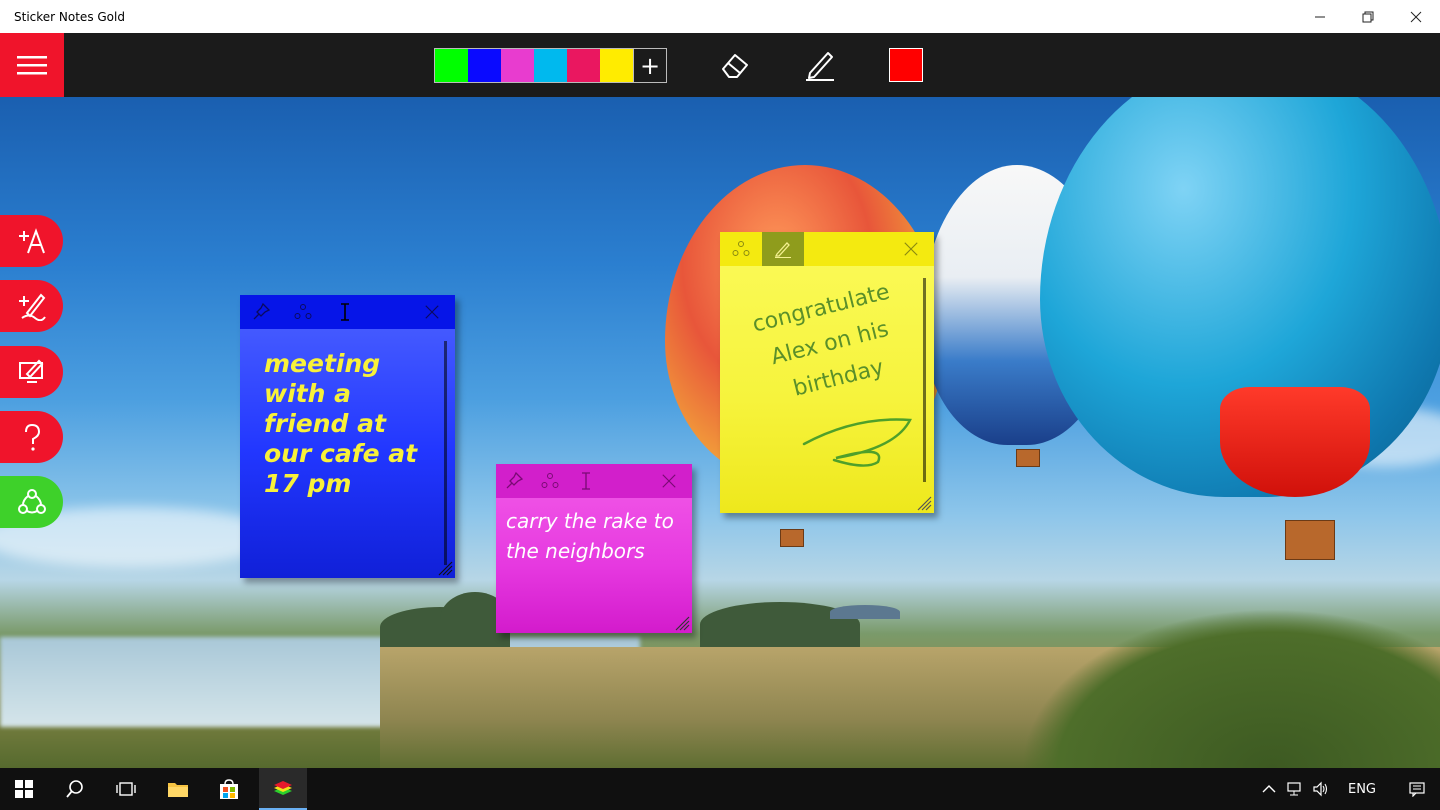 The height and width of the screenshot is (810, 1440). I want to click on add-text-note-button, so click(31, 241).